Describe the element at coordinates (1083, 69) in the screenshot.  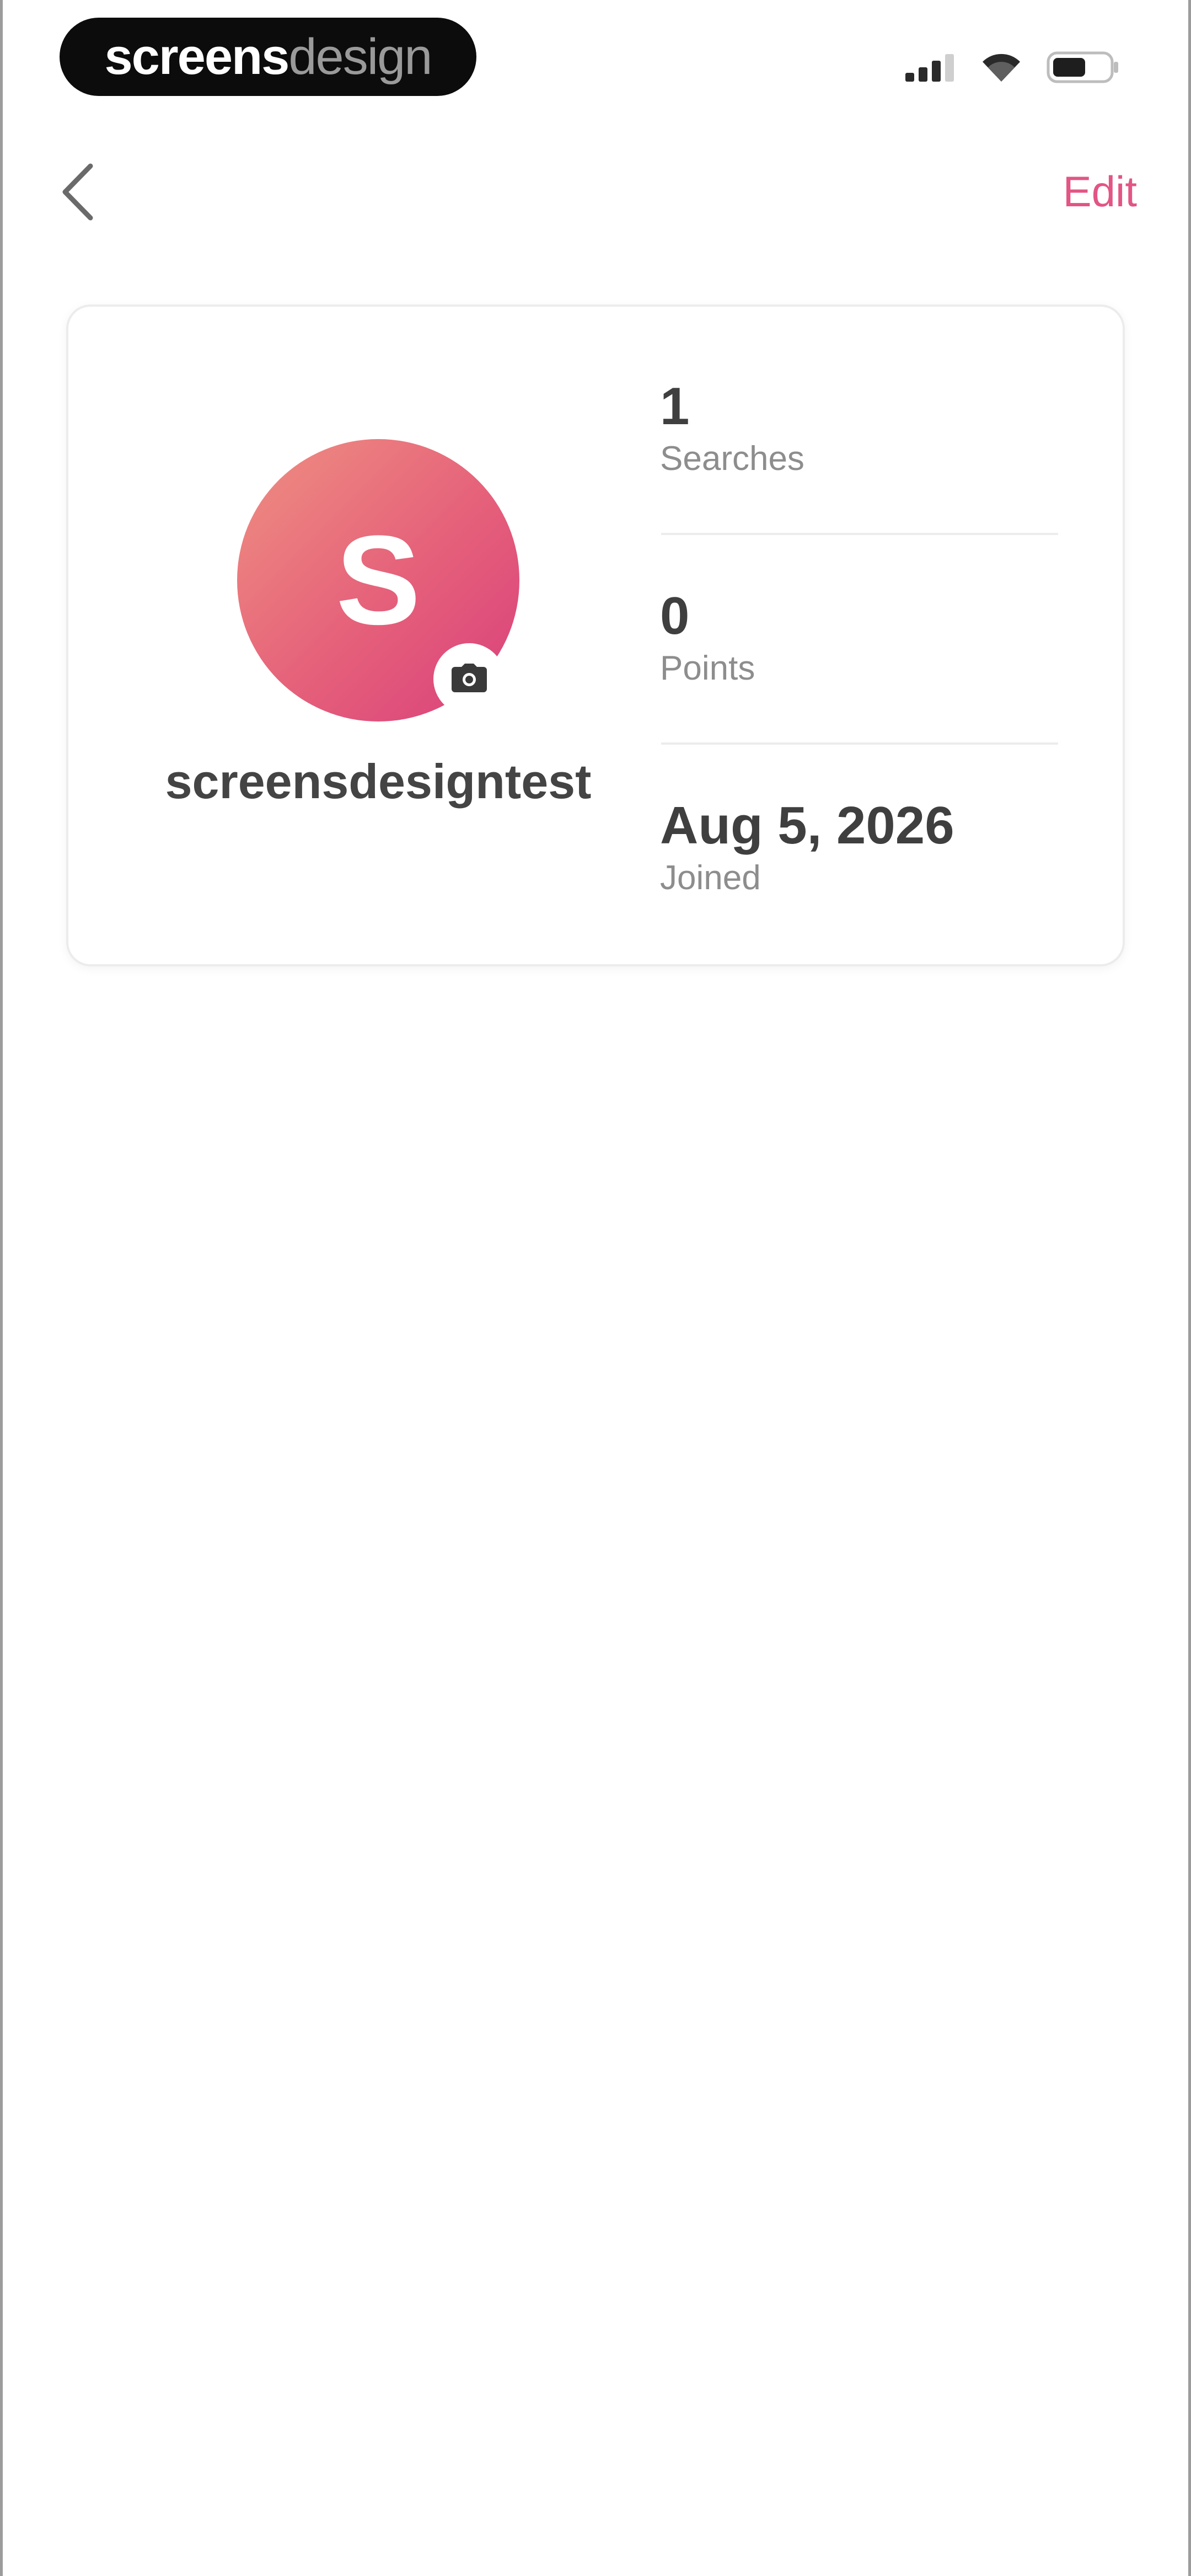
I see `battery-icon` at that location.